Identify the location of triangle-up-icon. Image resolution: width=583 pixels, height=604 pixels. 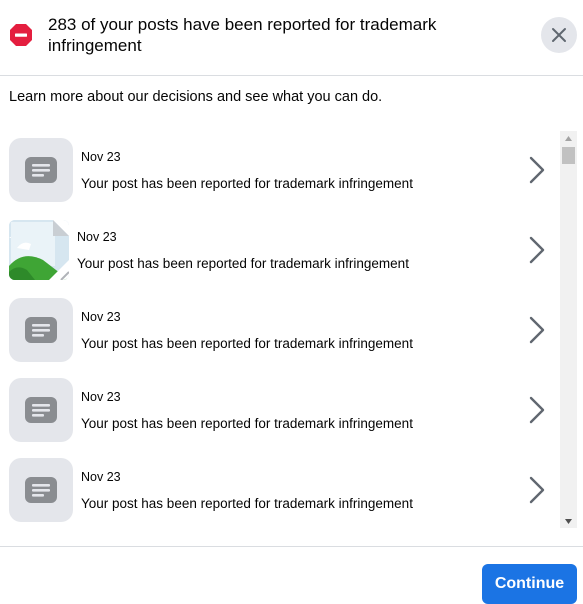
(568, 138).